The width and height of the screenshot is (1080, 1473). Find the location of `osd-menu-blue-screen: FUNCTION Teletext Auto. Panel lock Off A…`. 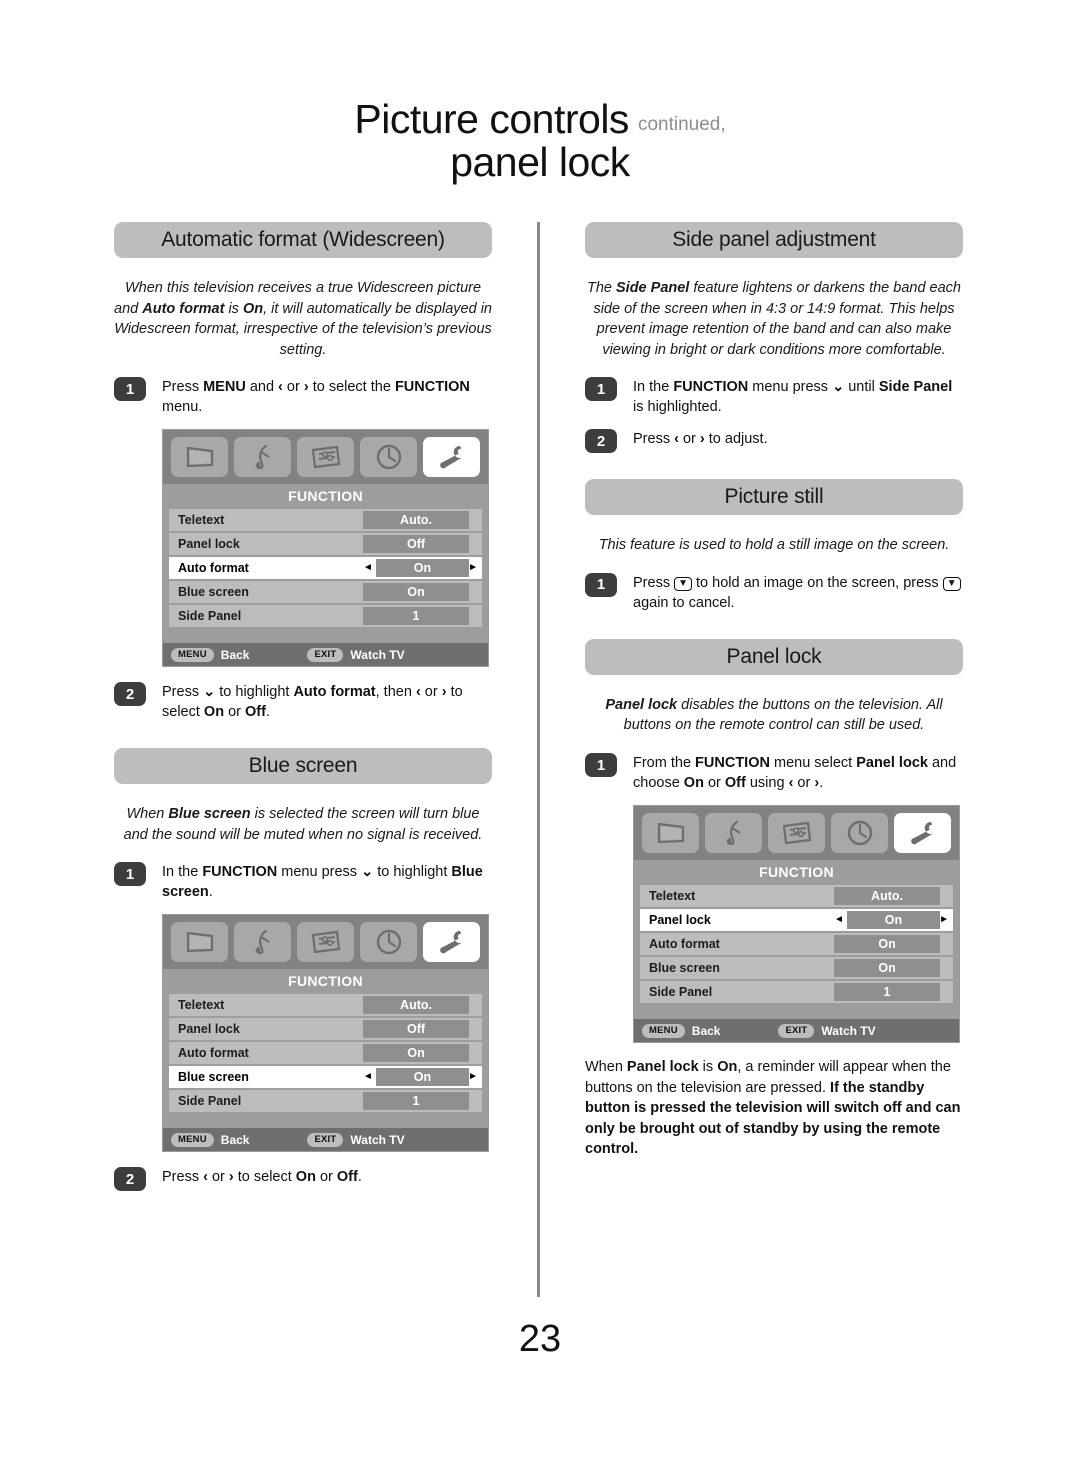

osd-menu-blue-screen: FUNCTION Teletext Auto. Panel lock Off A… is located at coordinates (325, 1033).